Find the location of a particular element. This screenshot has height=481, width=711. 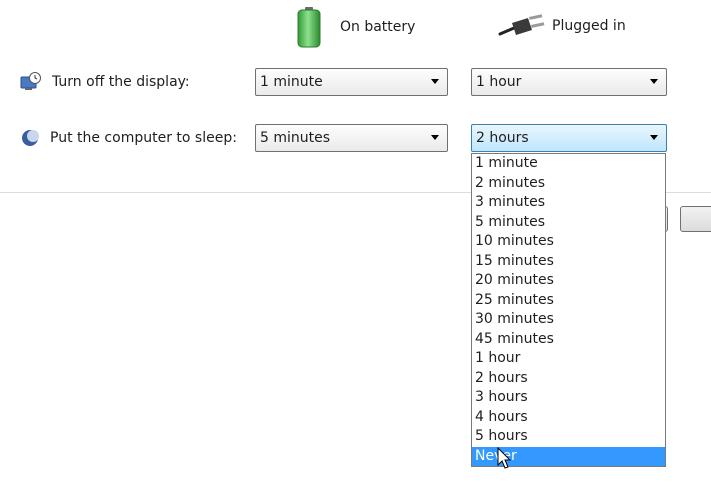

monitor-clock-icon is located at coordinates (30, 81).